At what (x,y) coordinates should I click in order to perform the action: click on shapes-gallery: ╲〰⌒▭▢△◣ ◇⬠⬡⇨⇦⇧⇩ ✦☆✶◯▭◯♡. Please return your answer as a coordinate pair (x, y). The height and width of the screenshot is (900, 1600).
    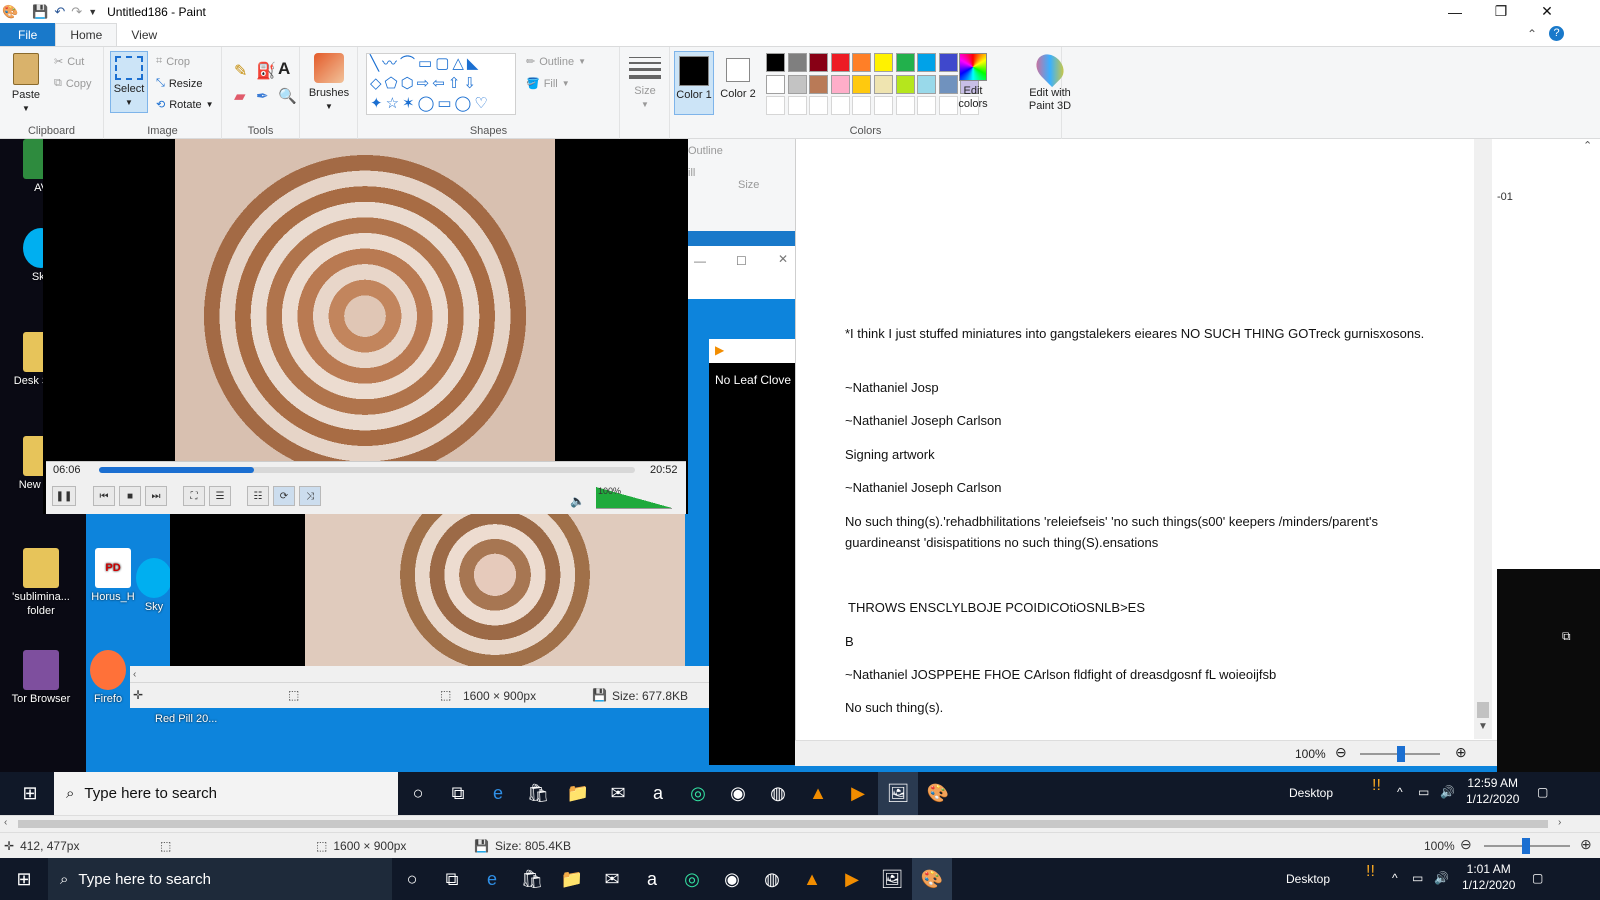
    Looking at the image, I should click on (441, 84).